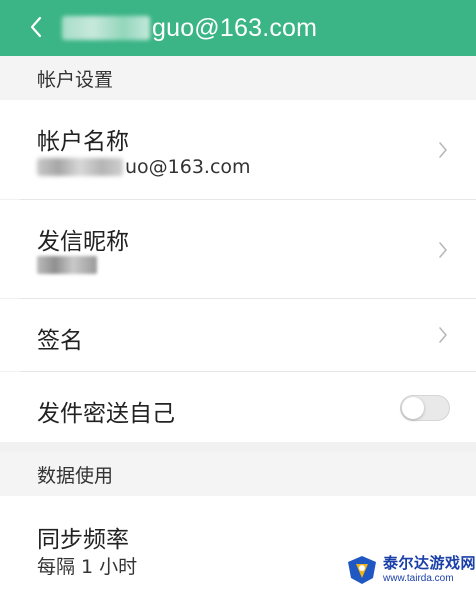 The width and height of the screenshot is (476, 590). What do you see at coordinates (75, 79) in the screenshot?
I see `section-label: 帐户设置` at bounding box center [75, 79].